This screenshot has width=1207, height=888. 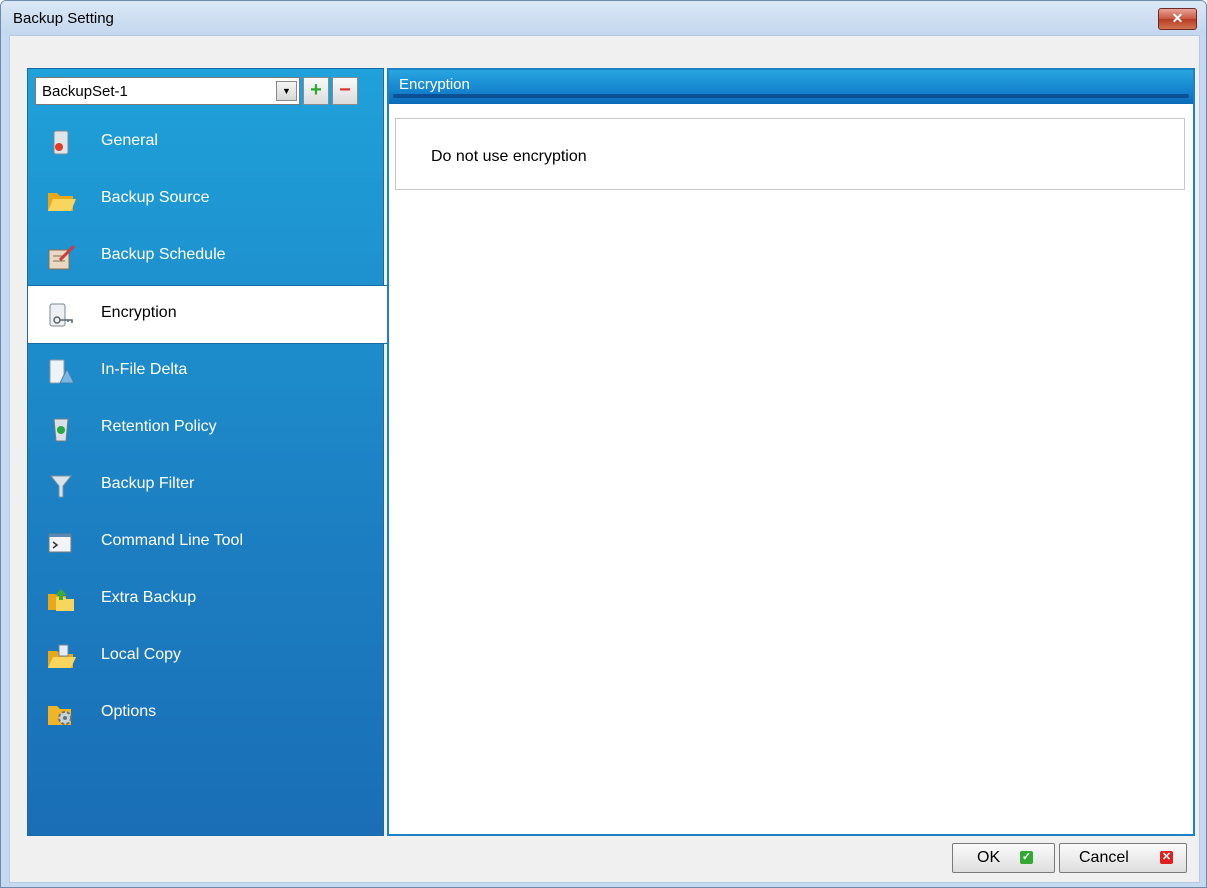 What do you see at coordinates (1026, 857) in the screenshot?
I see `checkmark-icon: ✓` at bounding box center [1026, 857].